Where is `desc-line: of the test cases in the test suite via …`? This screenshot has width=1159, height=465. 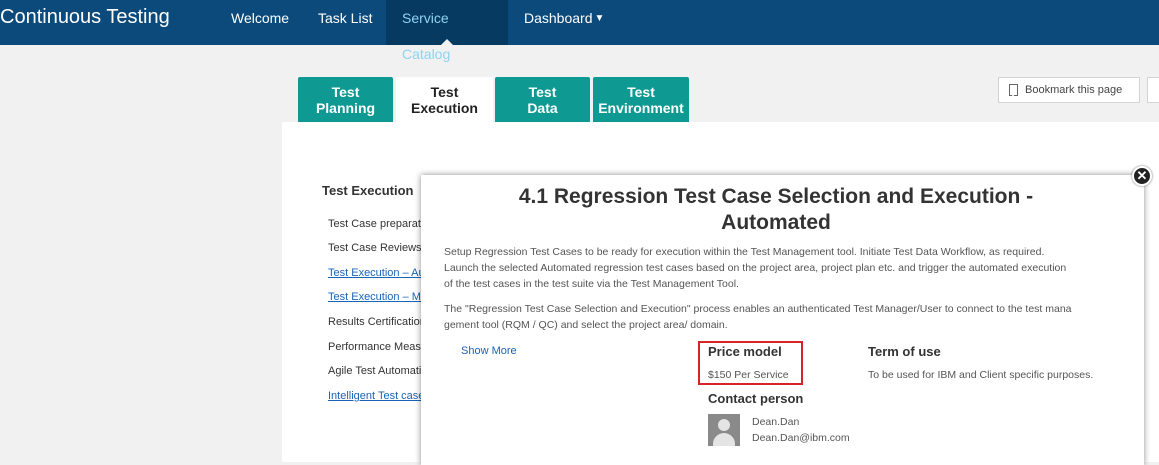
desc-line: of the test cases in the test suite via … is located at coordinates (591, 284).